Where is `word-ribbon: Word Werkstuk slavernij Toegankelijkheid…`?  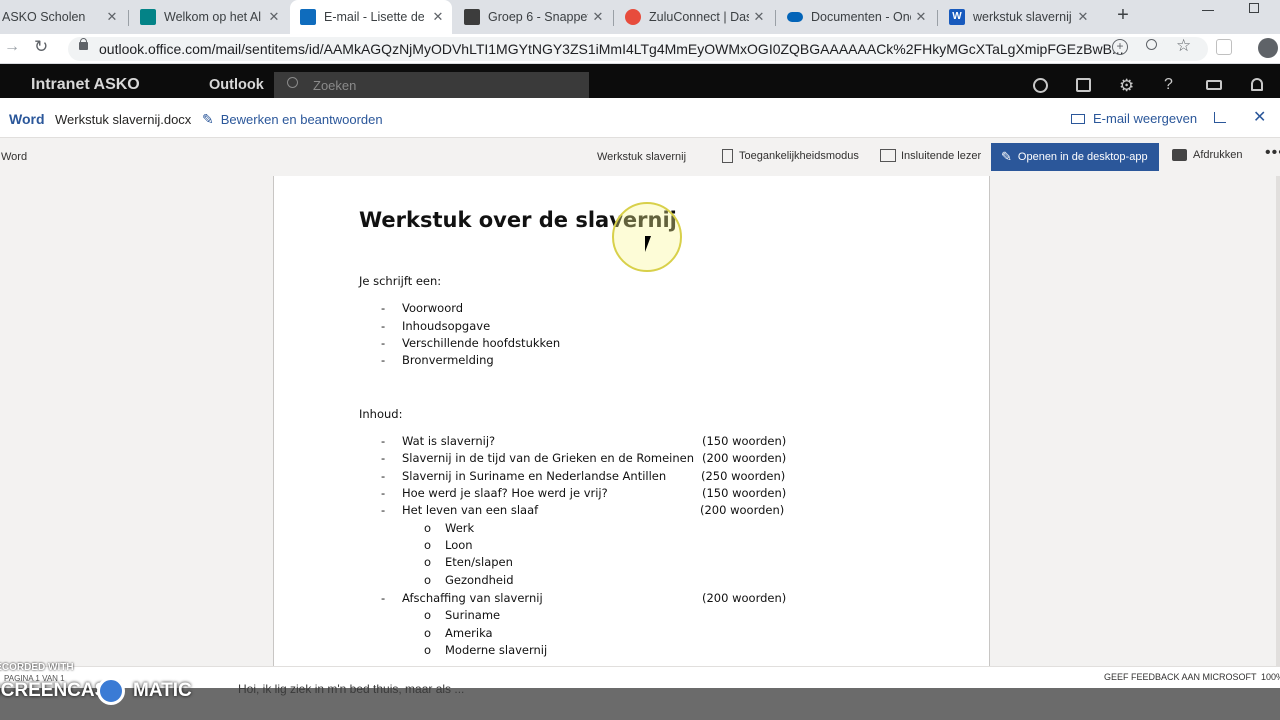
word-ribbon: Word Werkstuk slavernij Toegankelijkheid… is located at coordinates (640, 157).